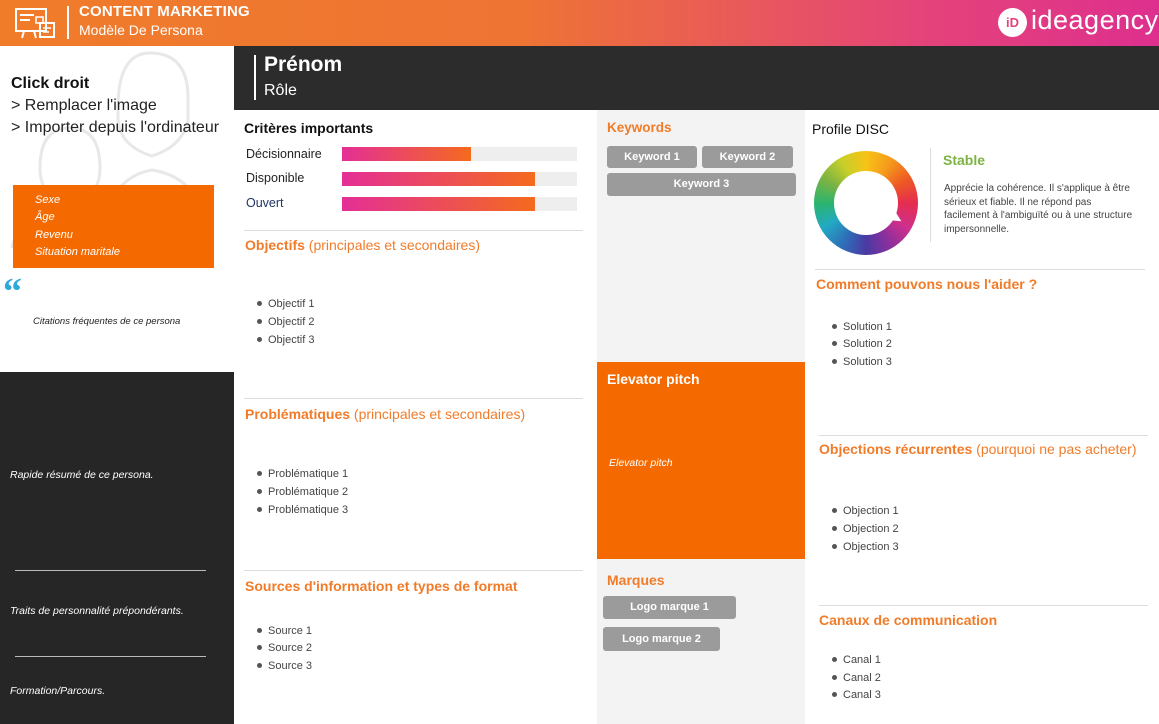 The height and width of the screenshot is (724, 1159). What do you see at coordinates (908, 620) in the screenshot?
I see `channels-title: Canaux de communication` at bounding box center [908, 620].